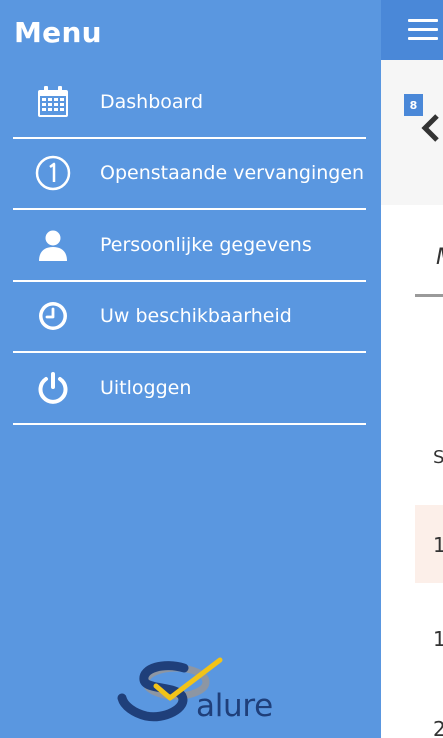 The height and width of the screenshot is (738, 443). Describe the element at coordinates (206, 244) in the screenshot. I see `menu-label-persoonlijke-gegevens: Persoonlijke gegevens` at that location.